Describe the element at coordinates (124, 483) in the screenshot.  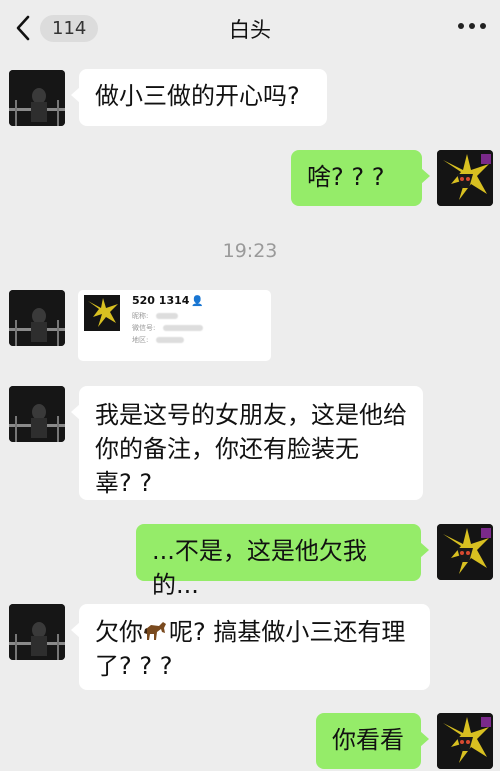
I see `message-text-line: 辜? ?` at that location.